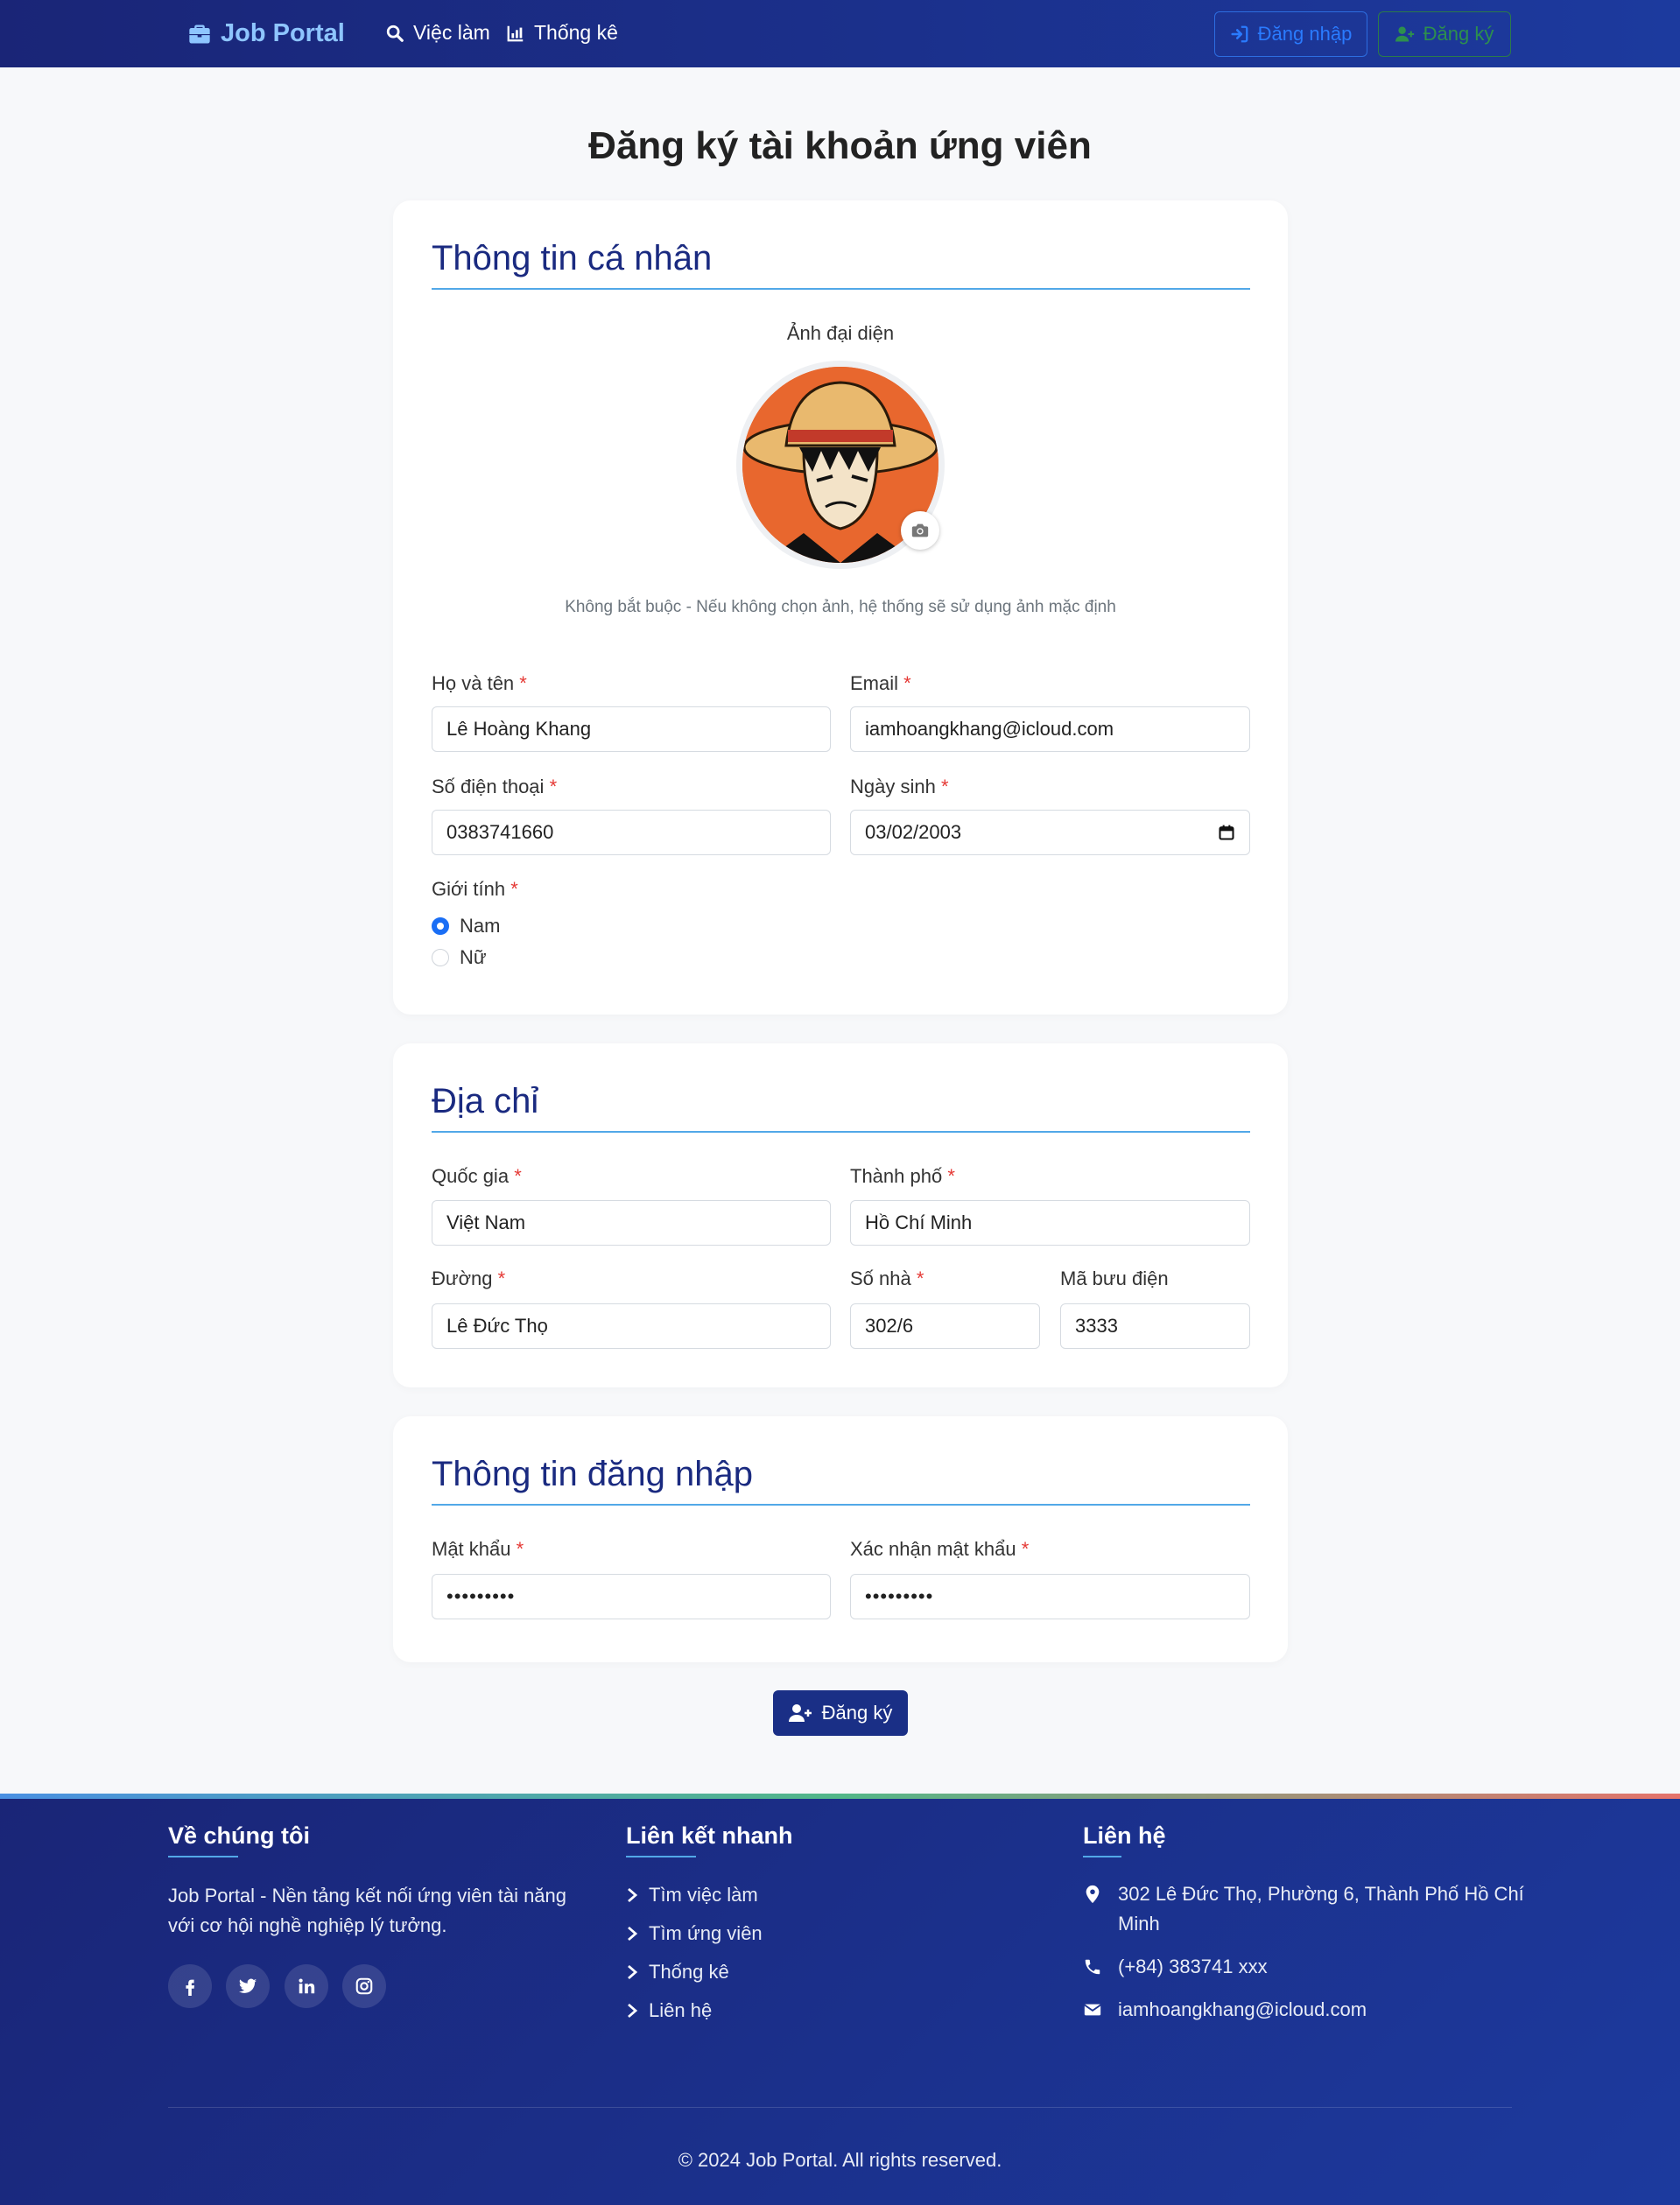  Describe the element at coordinates (1226, 832) in the screenshot. I see `calendar-icon` at that location.